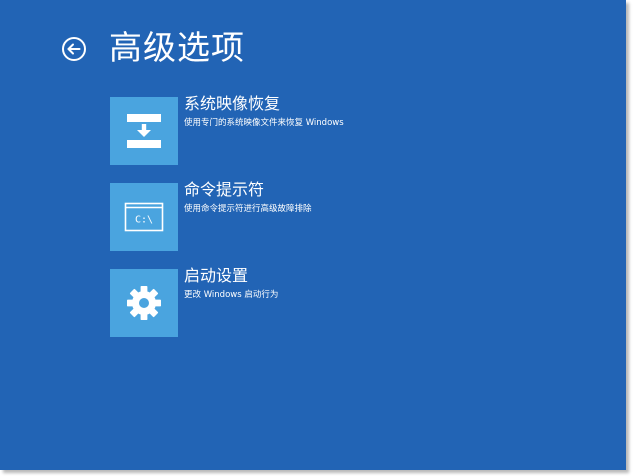 This screenshot has height=476, width=633. I want to click on option-title: 启动设置, so click(216, 275).